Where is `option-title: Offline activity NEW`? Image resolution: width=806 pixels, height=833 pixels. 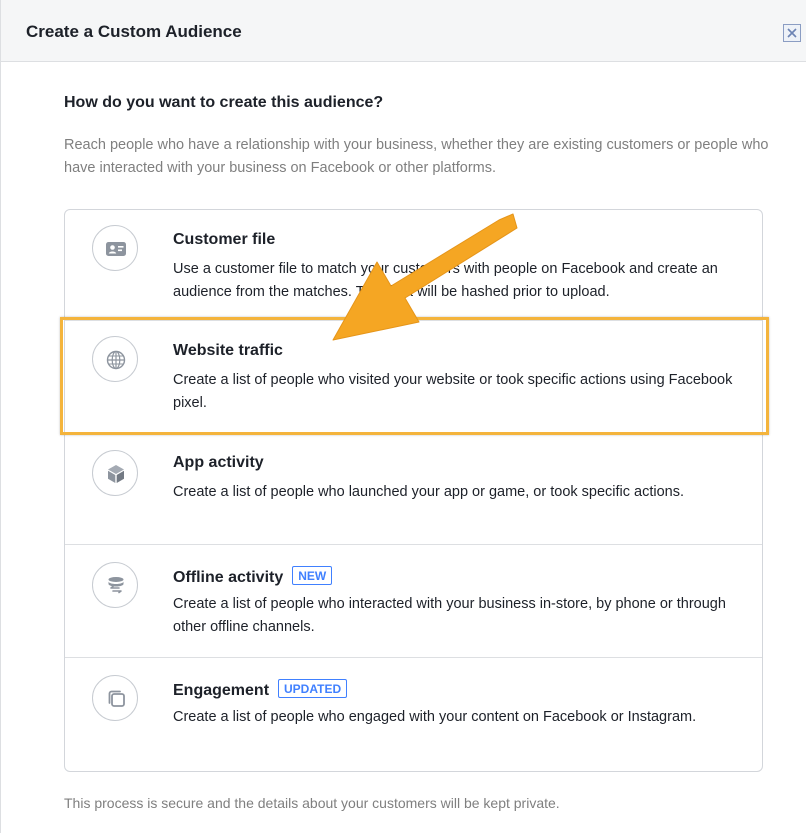 option-title: Offline activity NEW is located at coordinates (253, 576).